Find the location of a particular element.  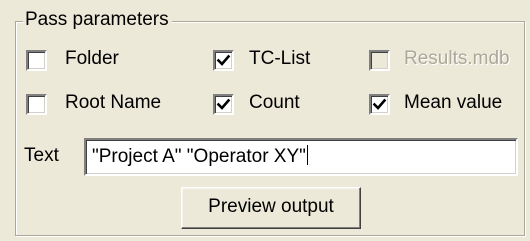

tc-list-checkbox-label: TC-List is located at coordinates (279, 59).